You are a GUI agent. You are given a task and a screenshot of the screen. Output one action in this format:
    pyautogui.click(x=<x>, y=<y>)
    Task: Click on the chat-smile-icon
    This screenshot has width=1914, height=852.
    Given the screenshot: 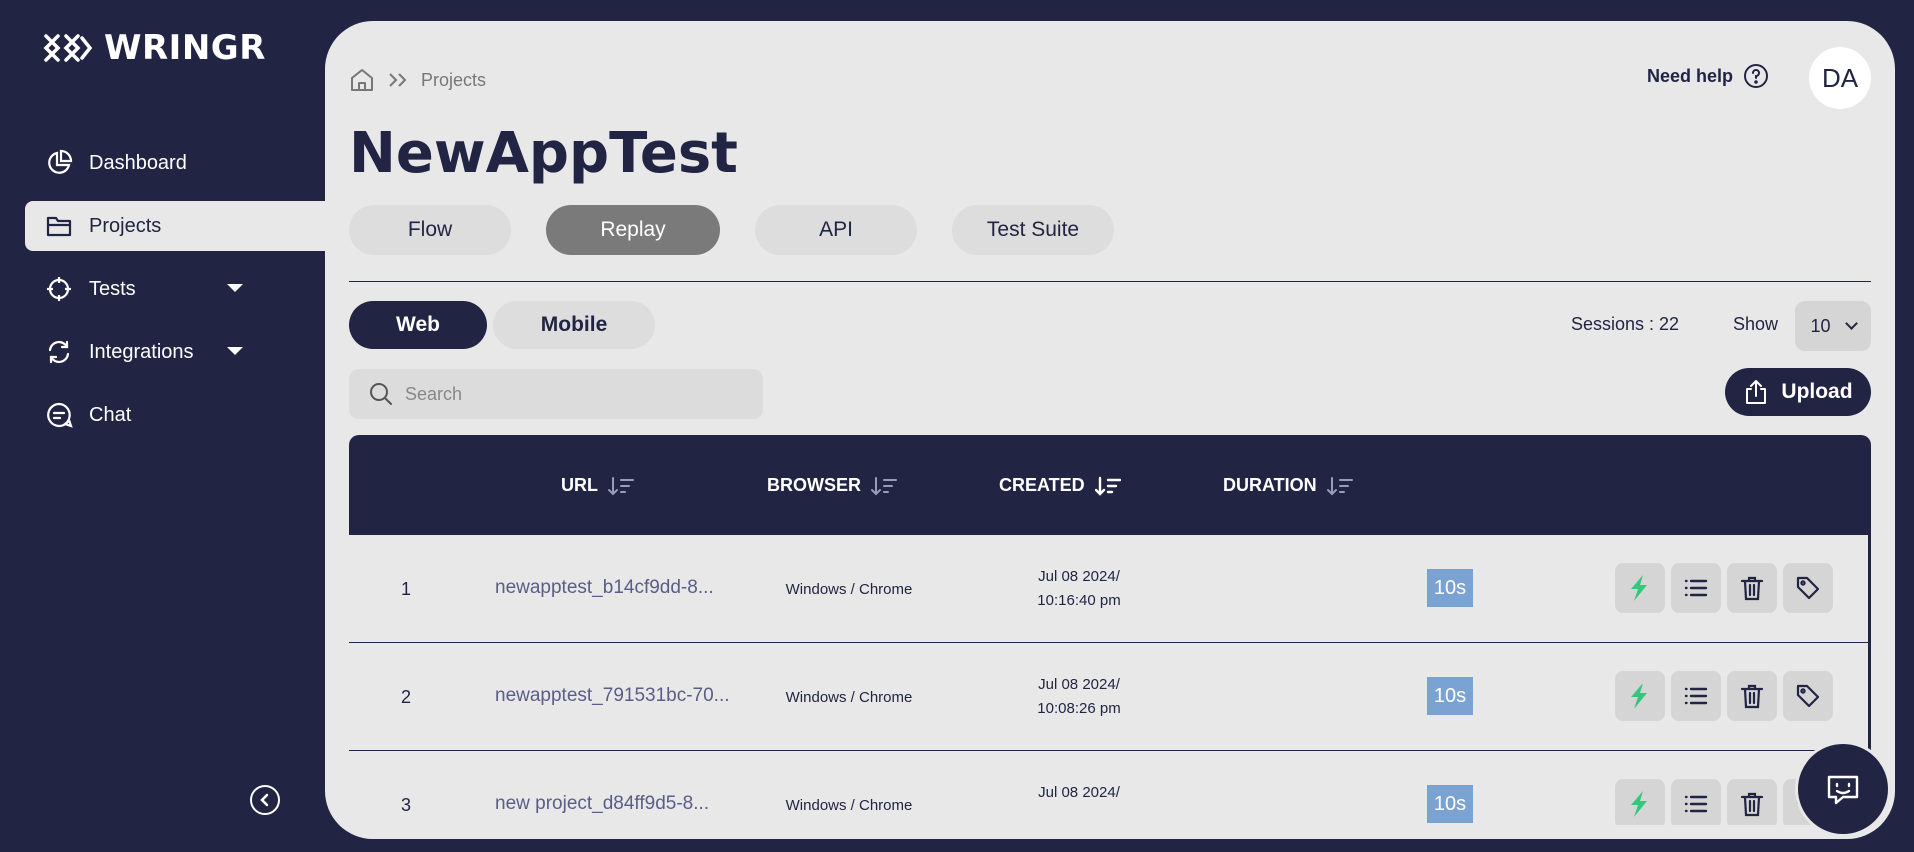 What is the action you would take?
    pyautogui.click(x=1843, y=790)
    